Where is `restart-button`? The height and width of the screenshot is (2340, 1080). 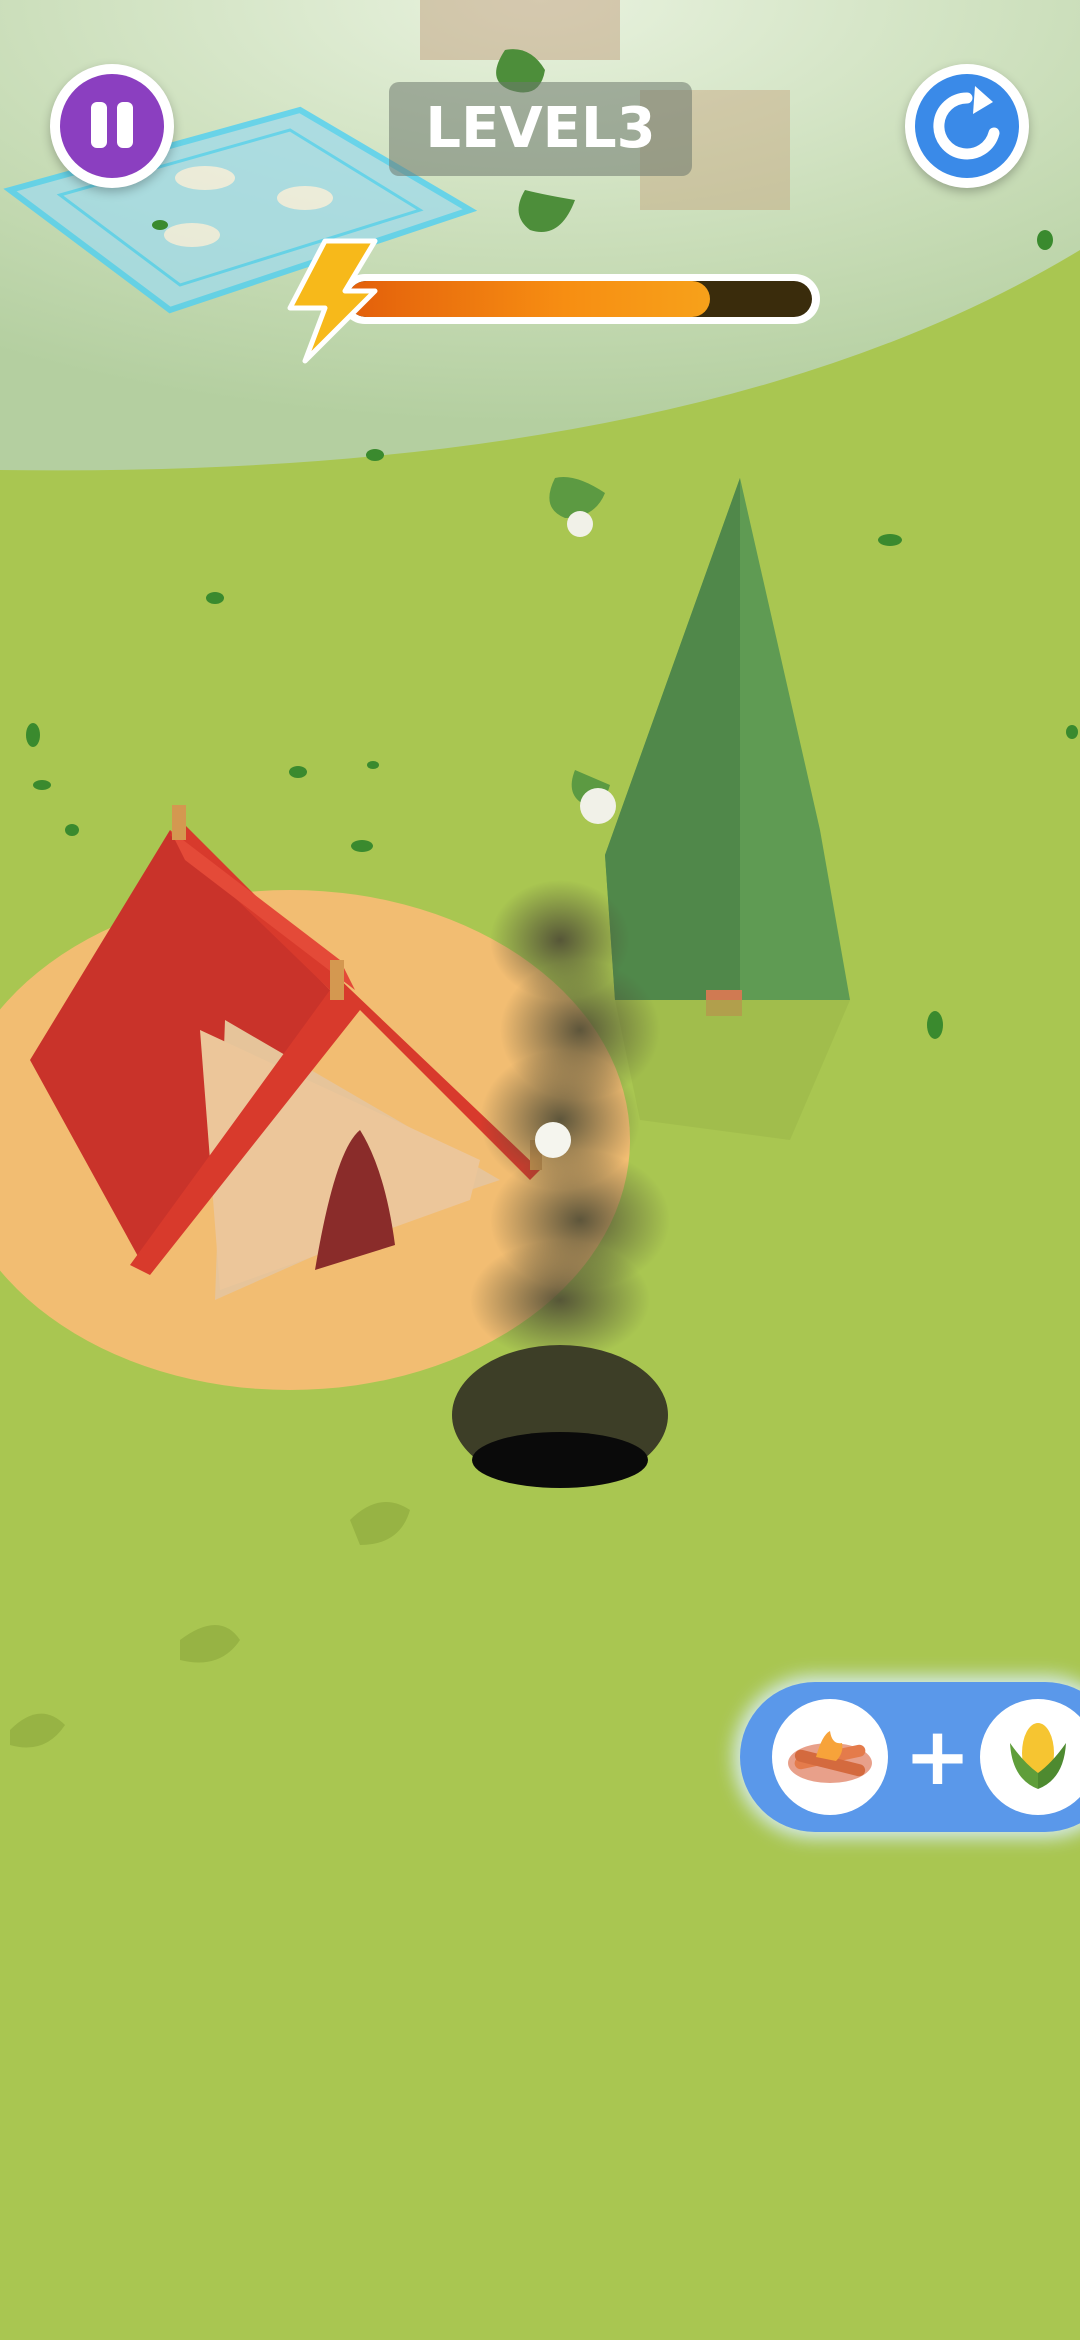 restart-button is located at coordinates (967, 126).